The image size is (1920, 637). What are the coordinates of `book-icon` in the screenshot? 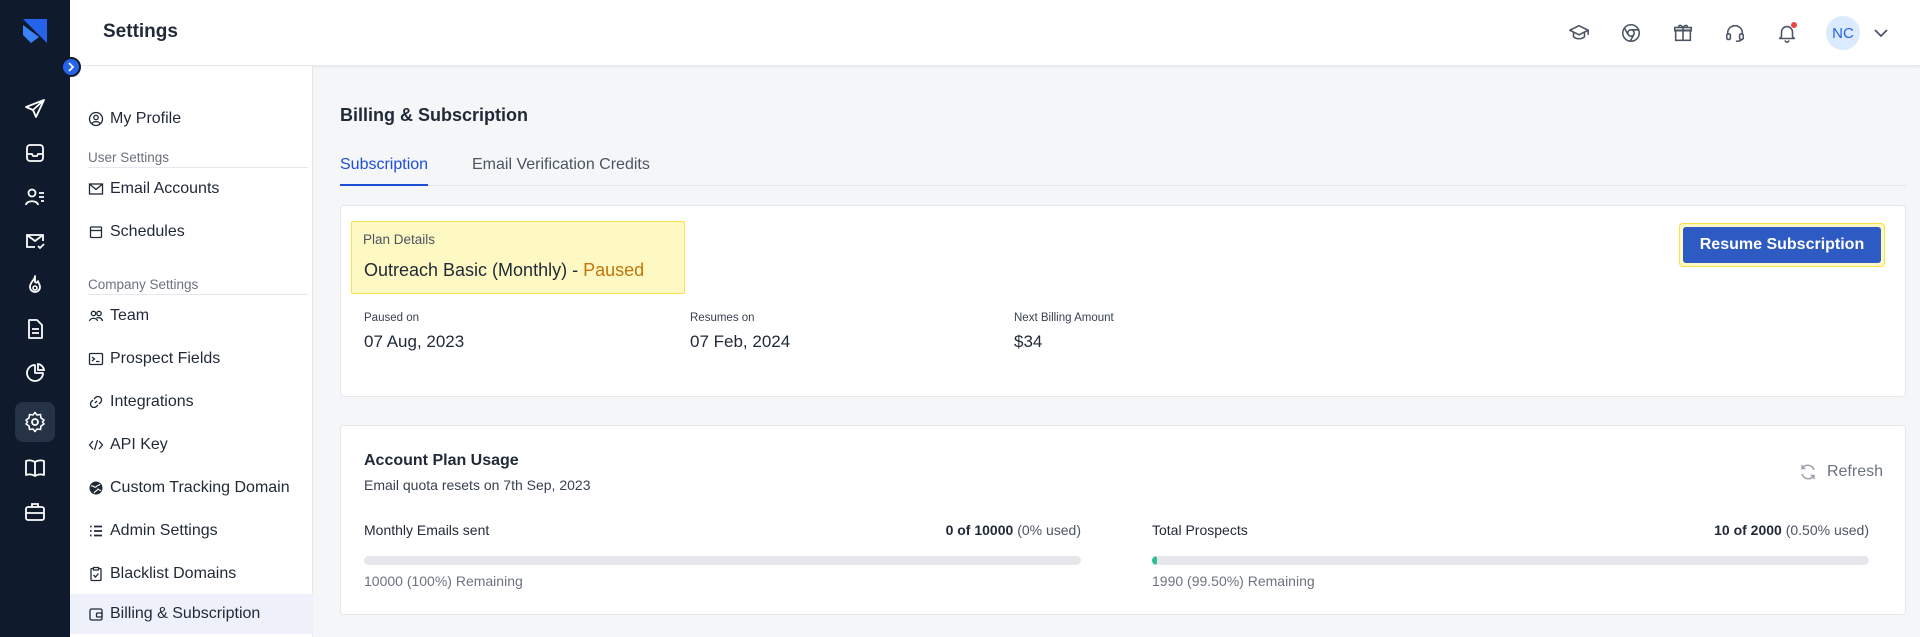 It's located at (35, 468).